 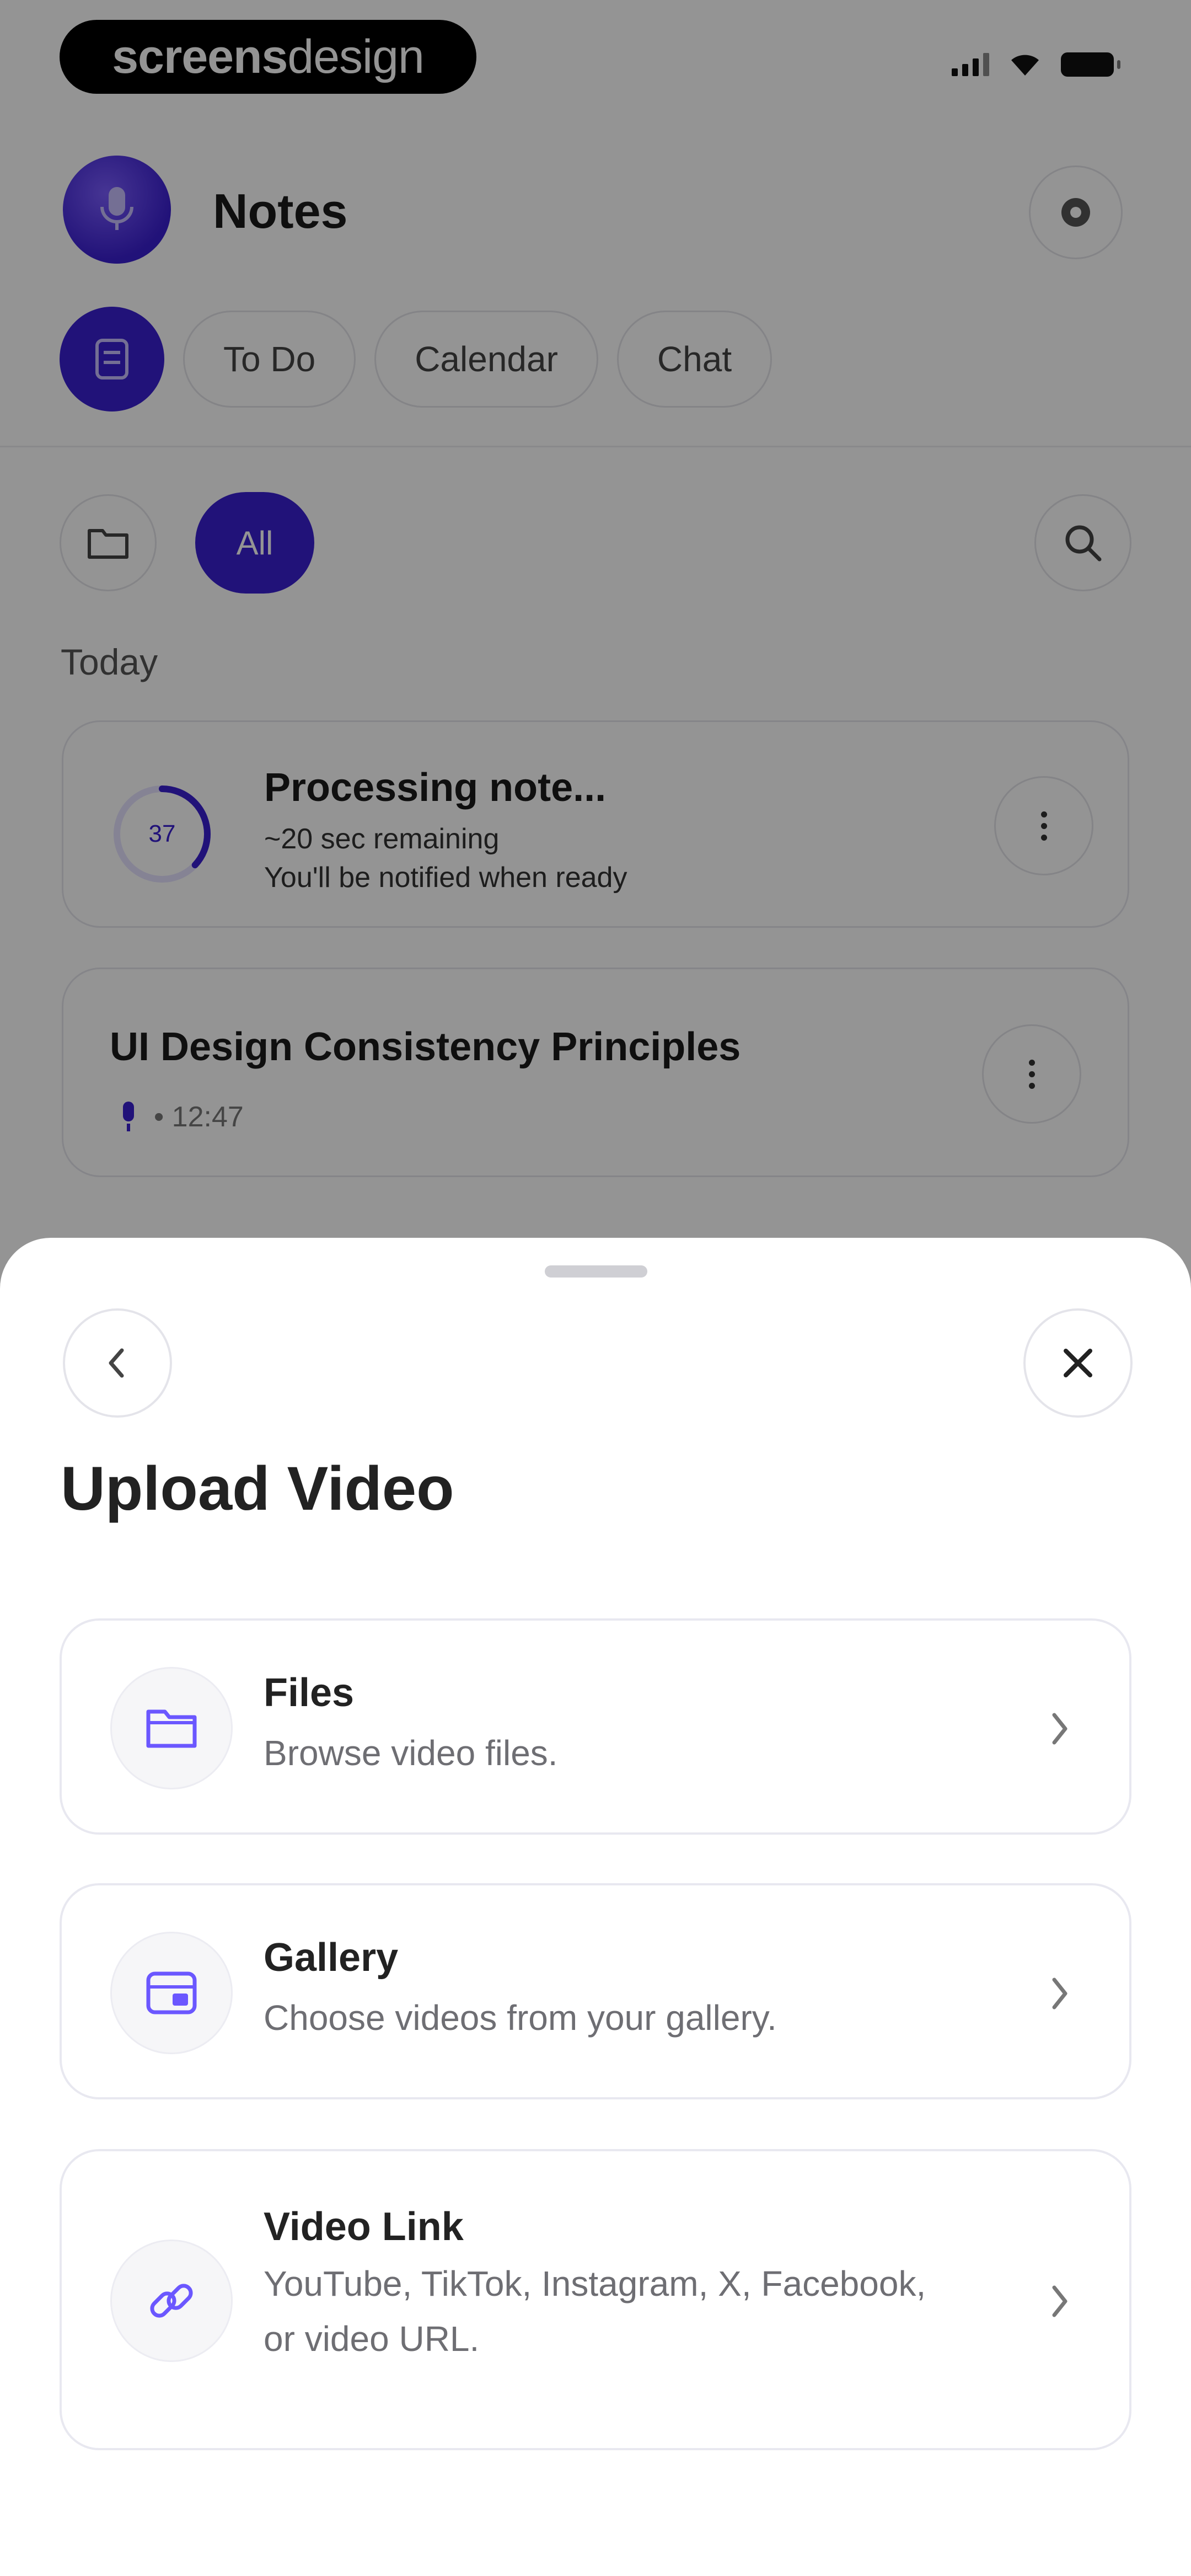 I want to click on back-button, so click(x=117, y=1363).